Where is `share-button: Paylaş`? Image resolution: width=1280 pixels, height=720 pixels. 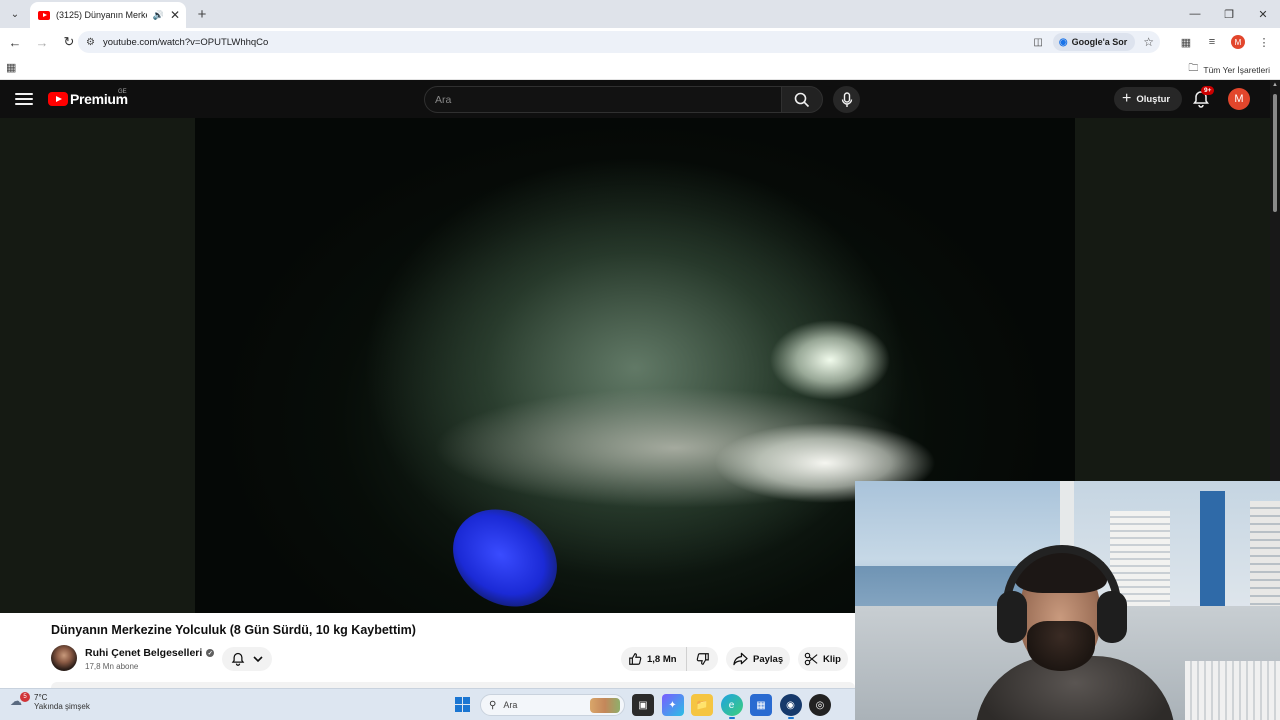 share-button: Paylaş is located at coordinates (758, 659).